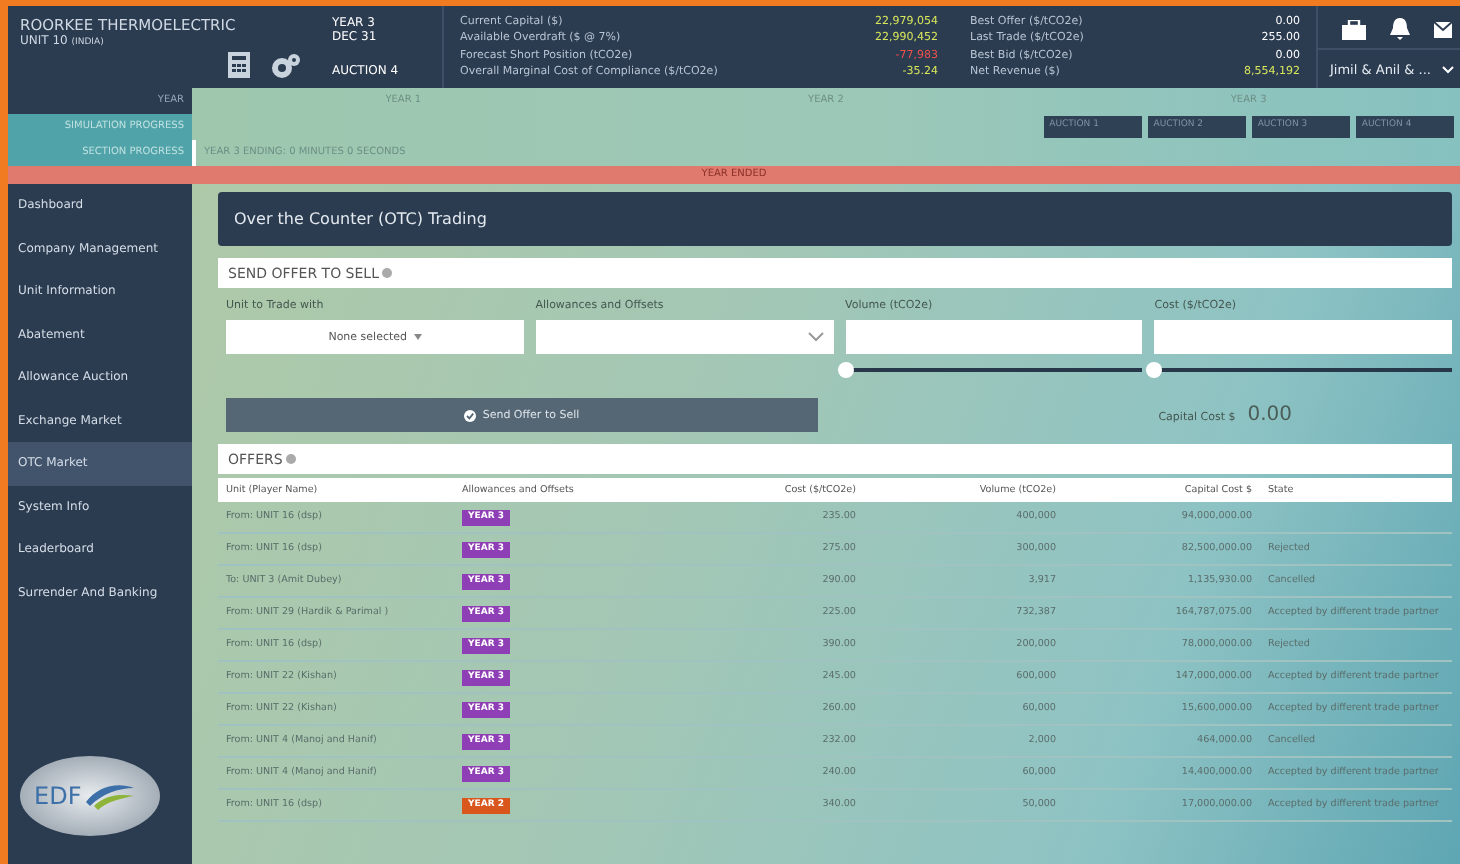  I want to click on logo: EDF, so click(90, 796).